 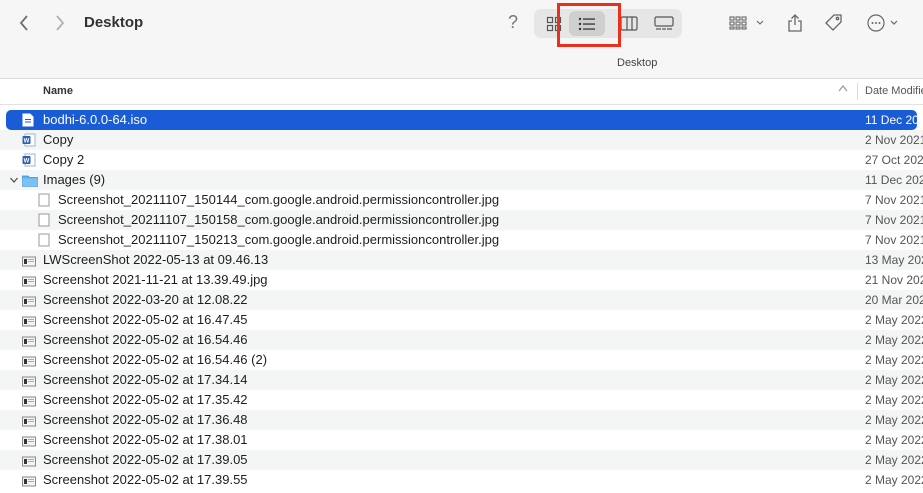 I want to click on file-row: W Copy 2 27 Oct 2021, so click(x=461, y=160).